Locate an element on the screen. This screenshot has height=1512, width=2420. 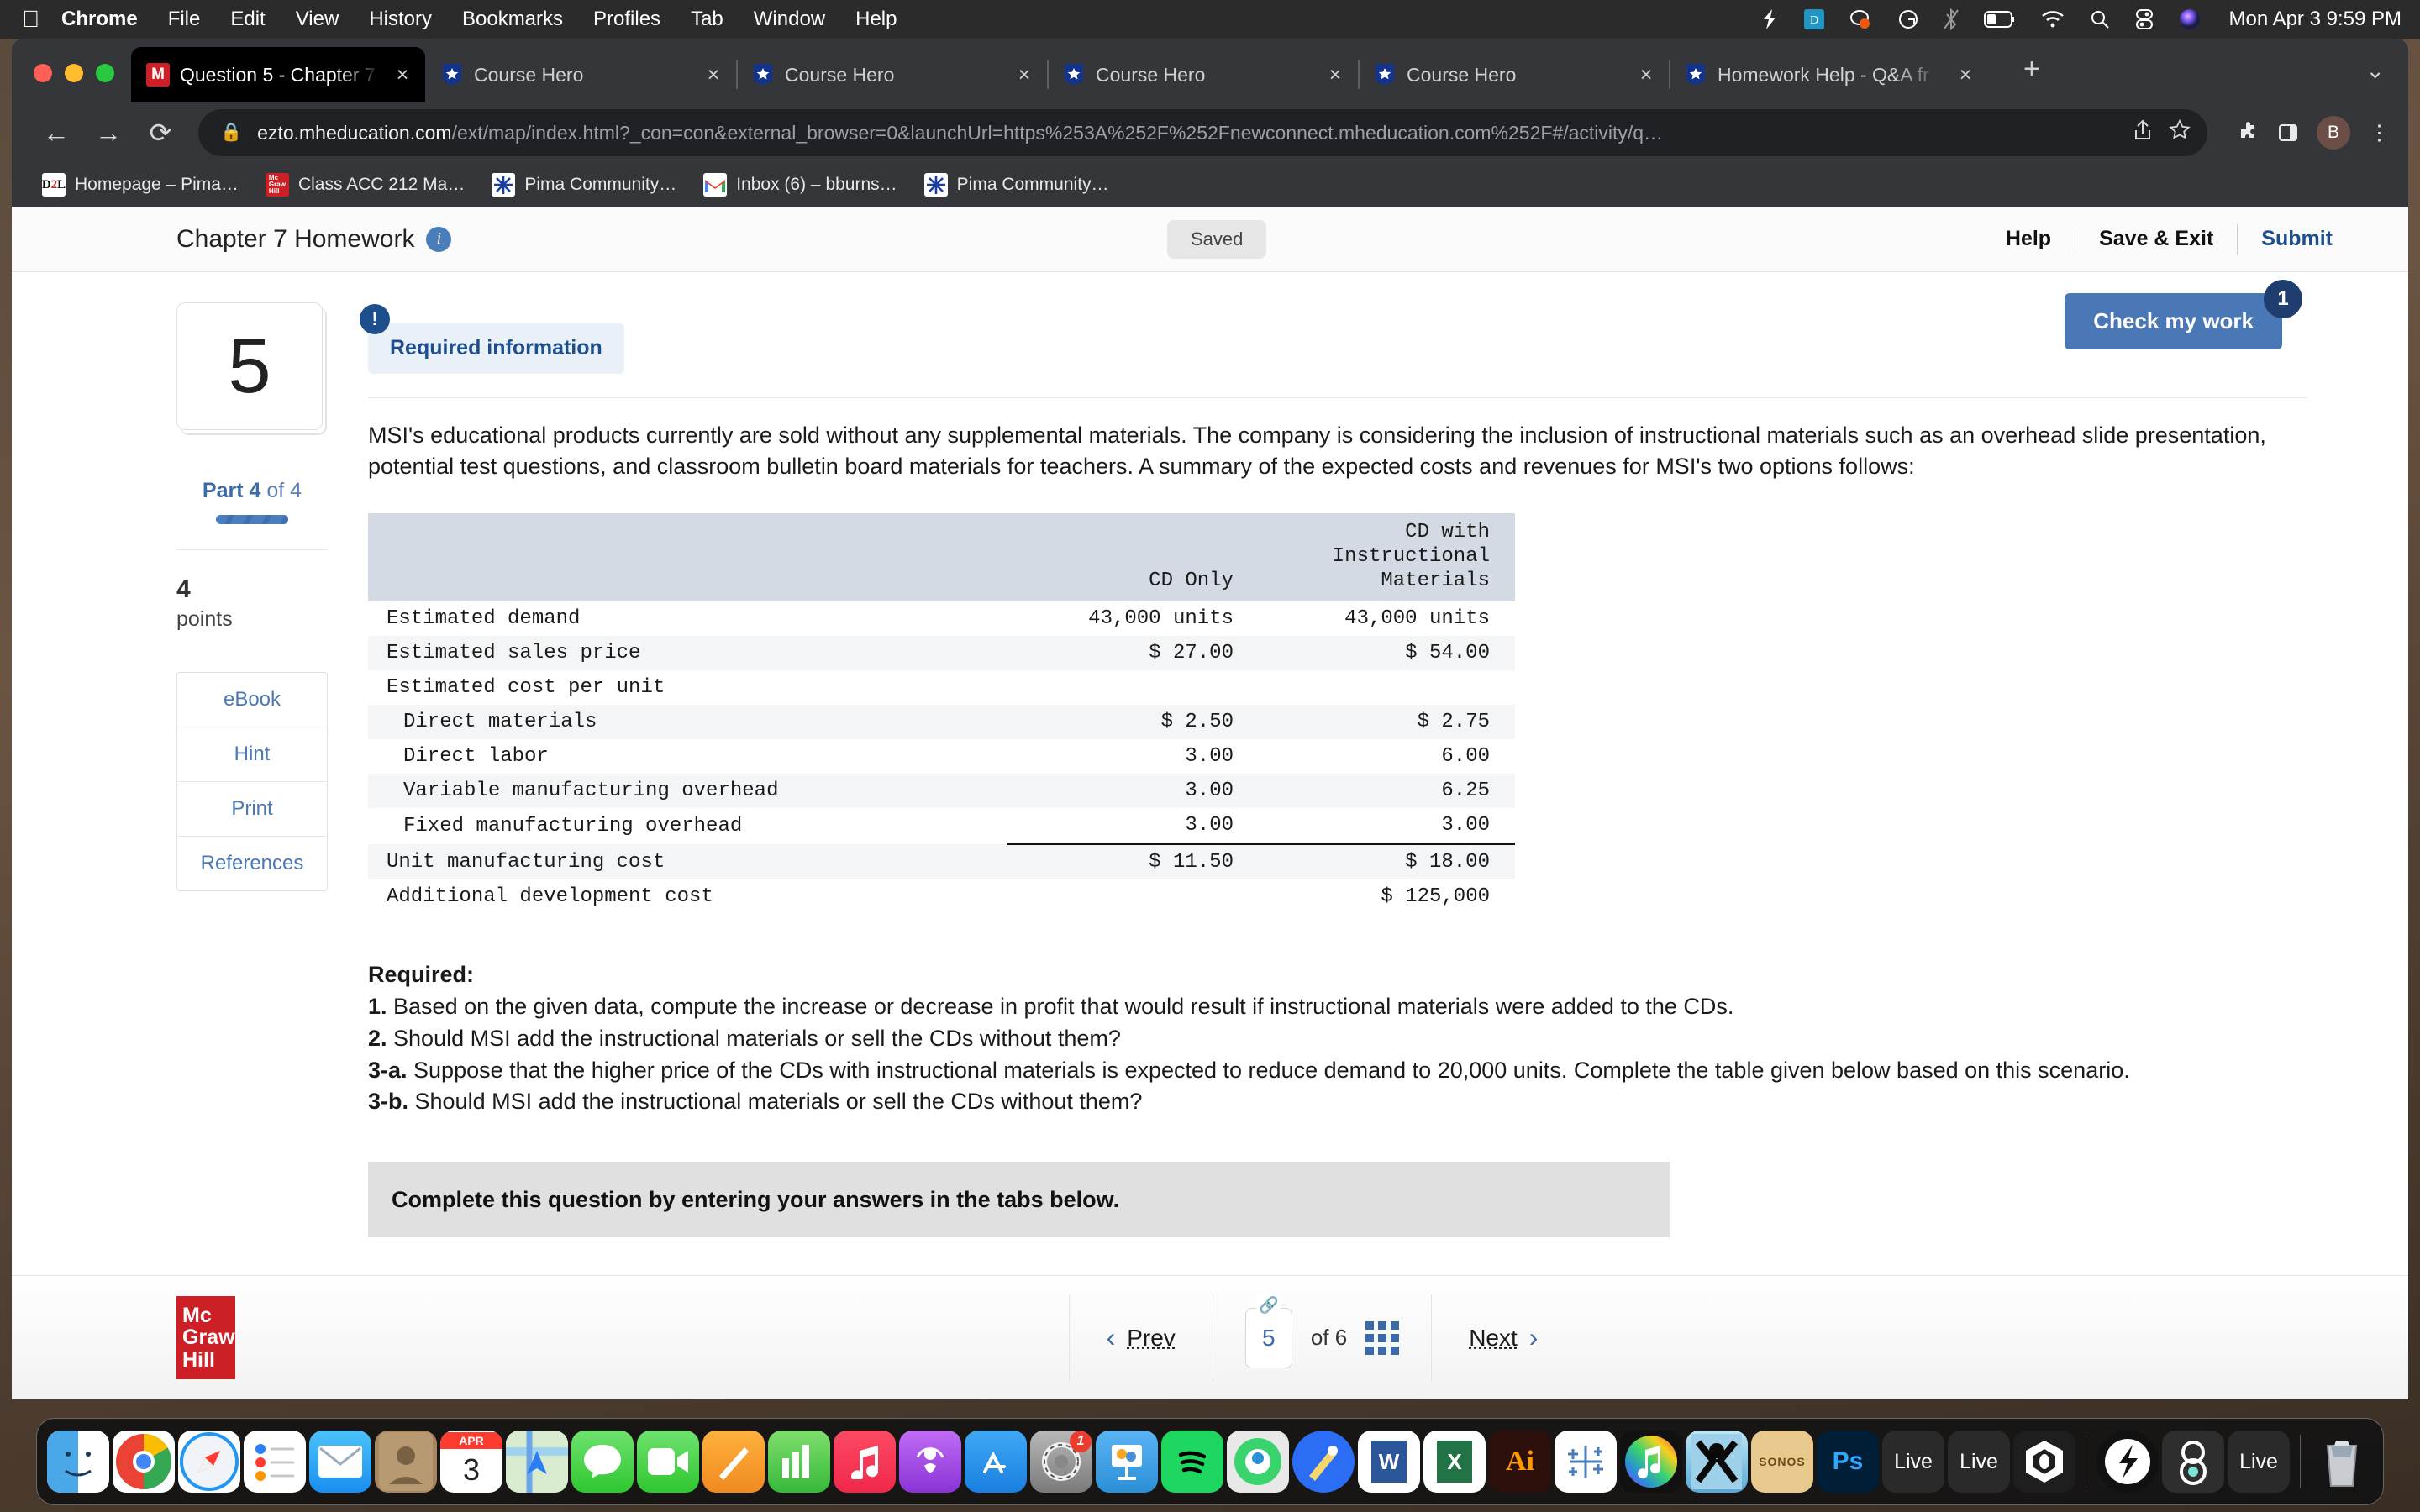
siri-icon is located at coordinates (2190, 19).